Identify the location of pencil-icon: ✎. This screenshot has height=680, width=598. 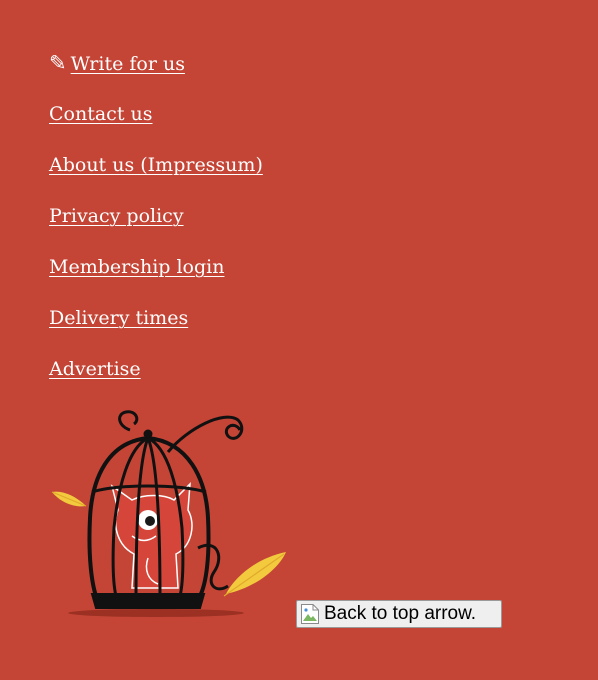
(58, 63).